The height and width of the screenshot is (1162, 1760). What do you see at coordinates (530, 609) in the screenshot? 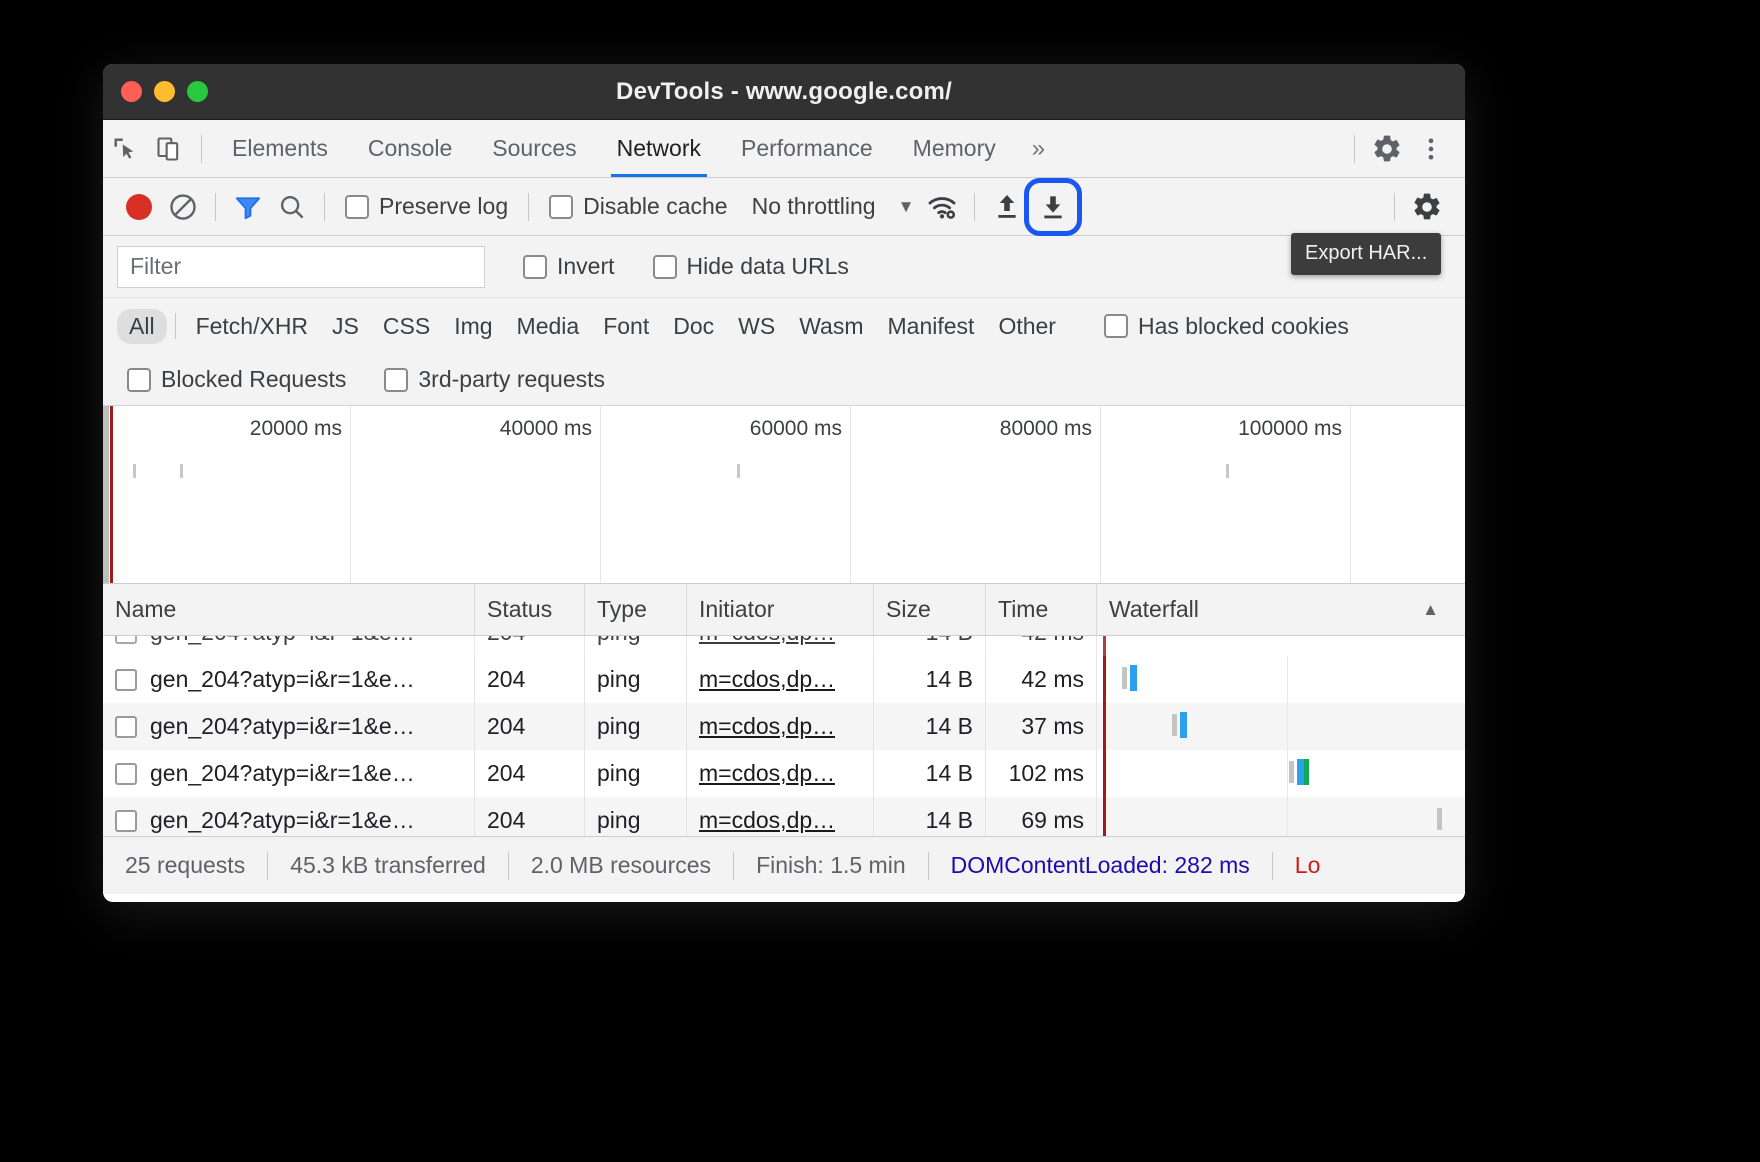
I see `column-header-status: Status` at bounding box center [530, 609].